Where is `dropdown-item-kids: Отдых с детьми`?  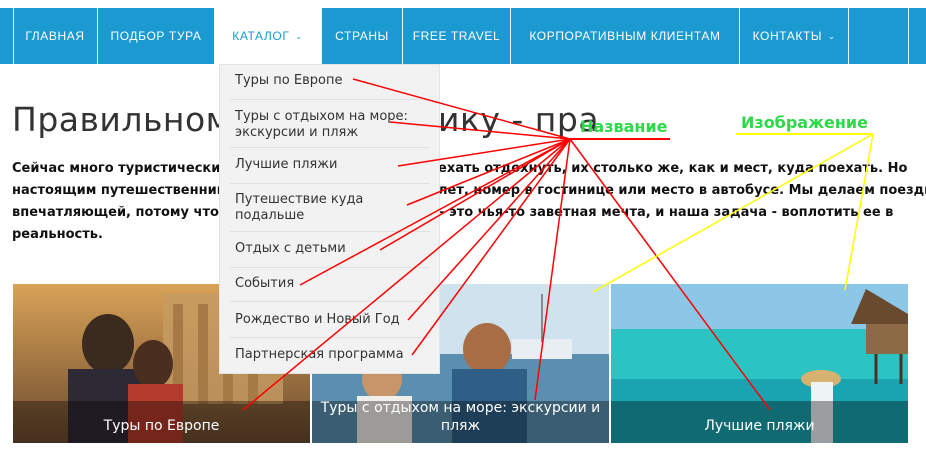
dropdown-item-kids: Отдых с детьми is located at coordinates (329, 249).